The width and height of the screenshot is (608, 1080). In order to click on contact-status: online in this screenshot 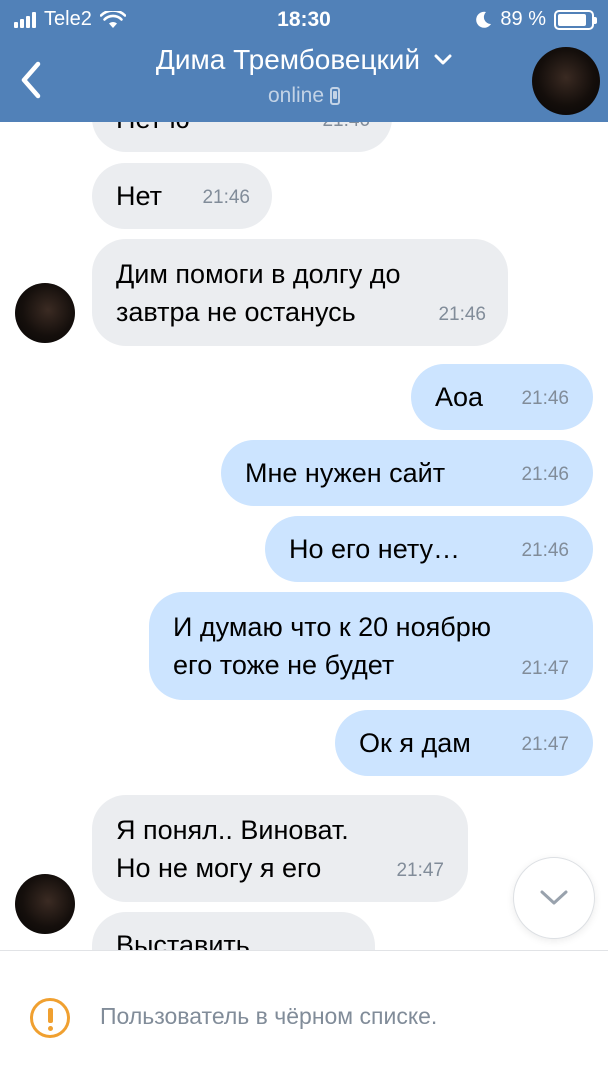, I will do `click(304, 96)`.